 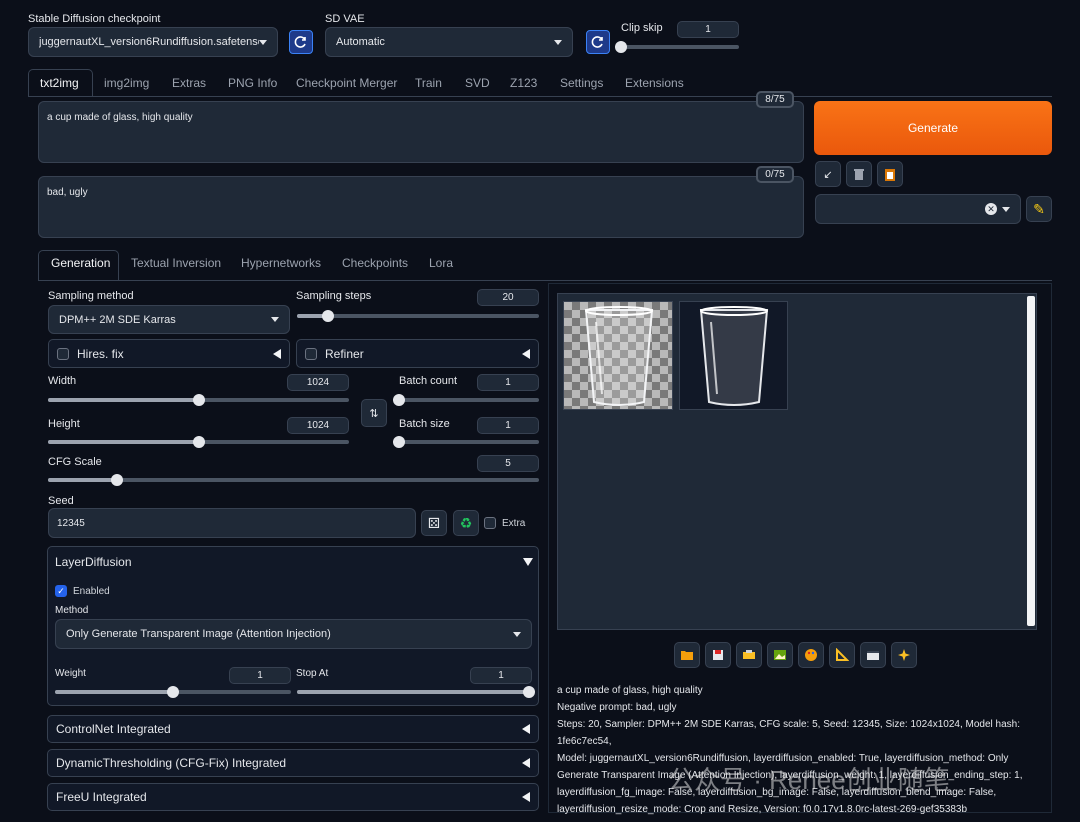 What do you see at coordinates (93, 562) in the screenshot?
I see `layerdiffusion-title: LayerDiffusion` at bounding box center [93, 562].